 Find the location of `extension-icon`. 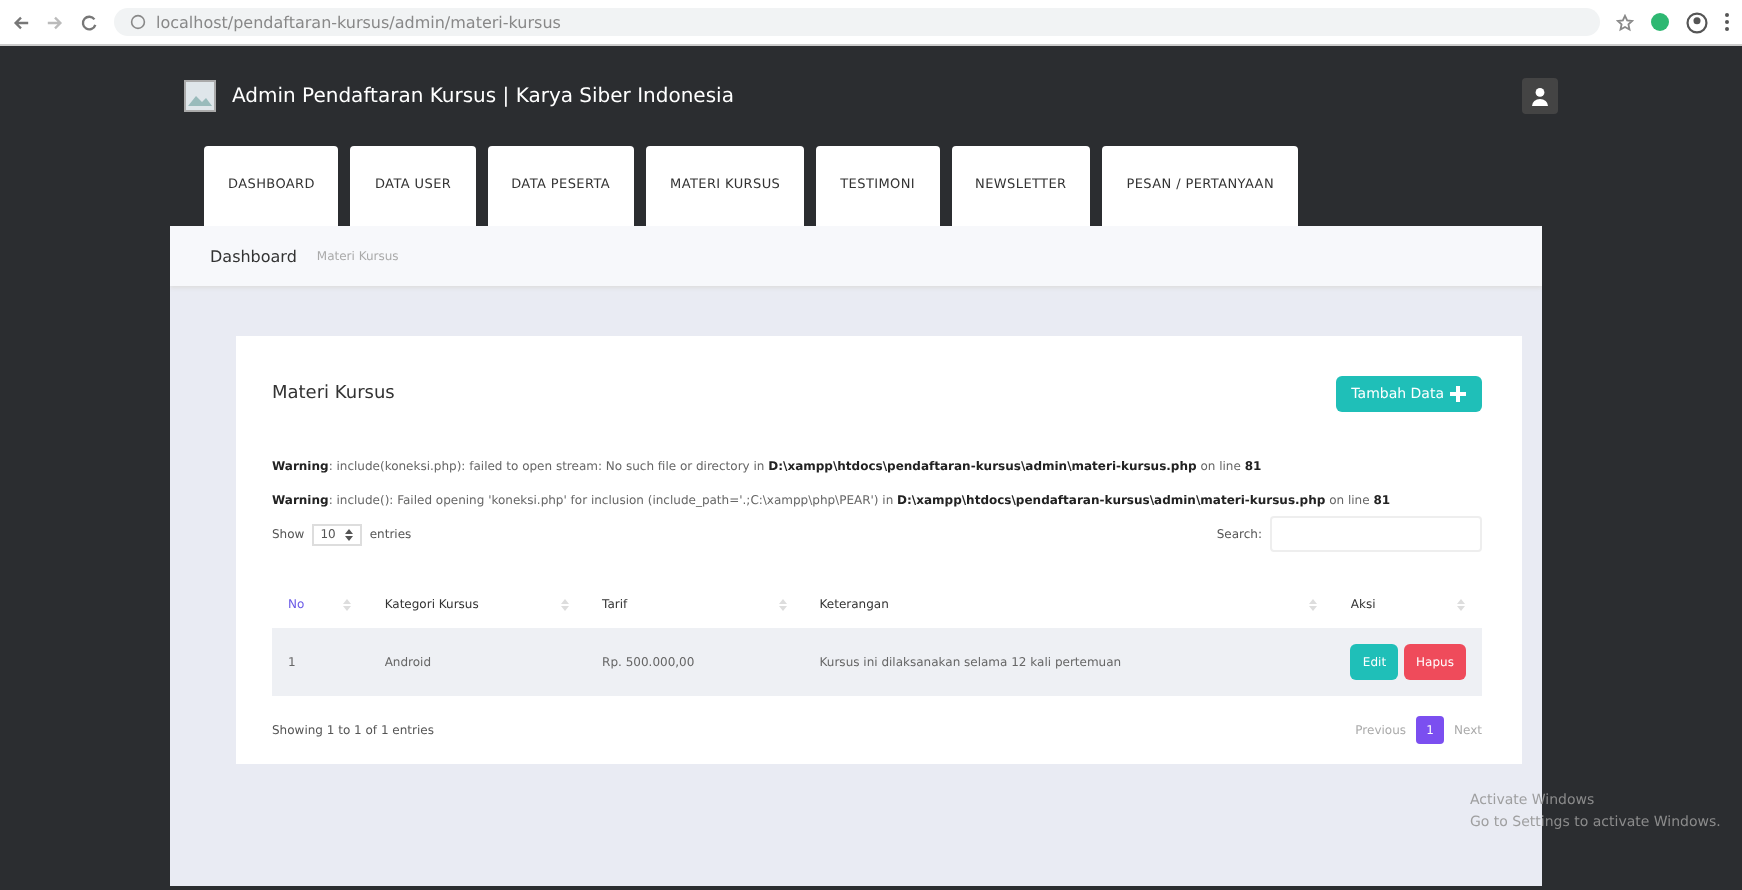

extension-icon is located at coordinates (1660, 22).